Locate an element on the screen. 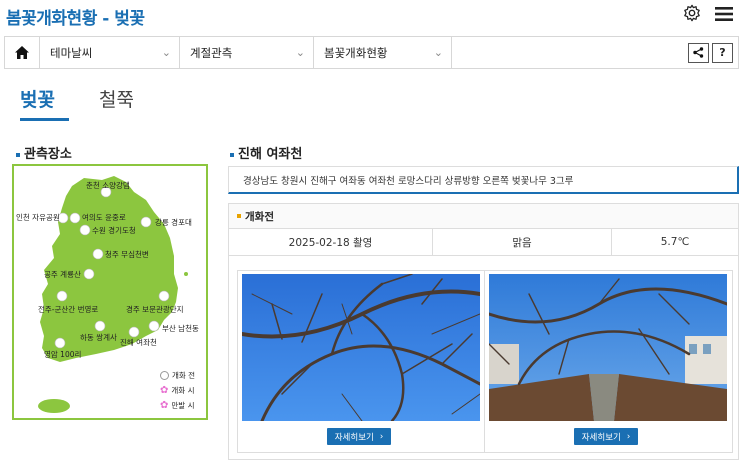 This screenshot has height=462, width=743. station-yeongam: 영암 100리 is located at coordinates (62, 354).